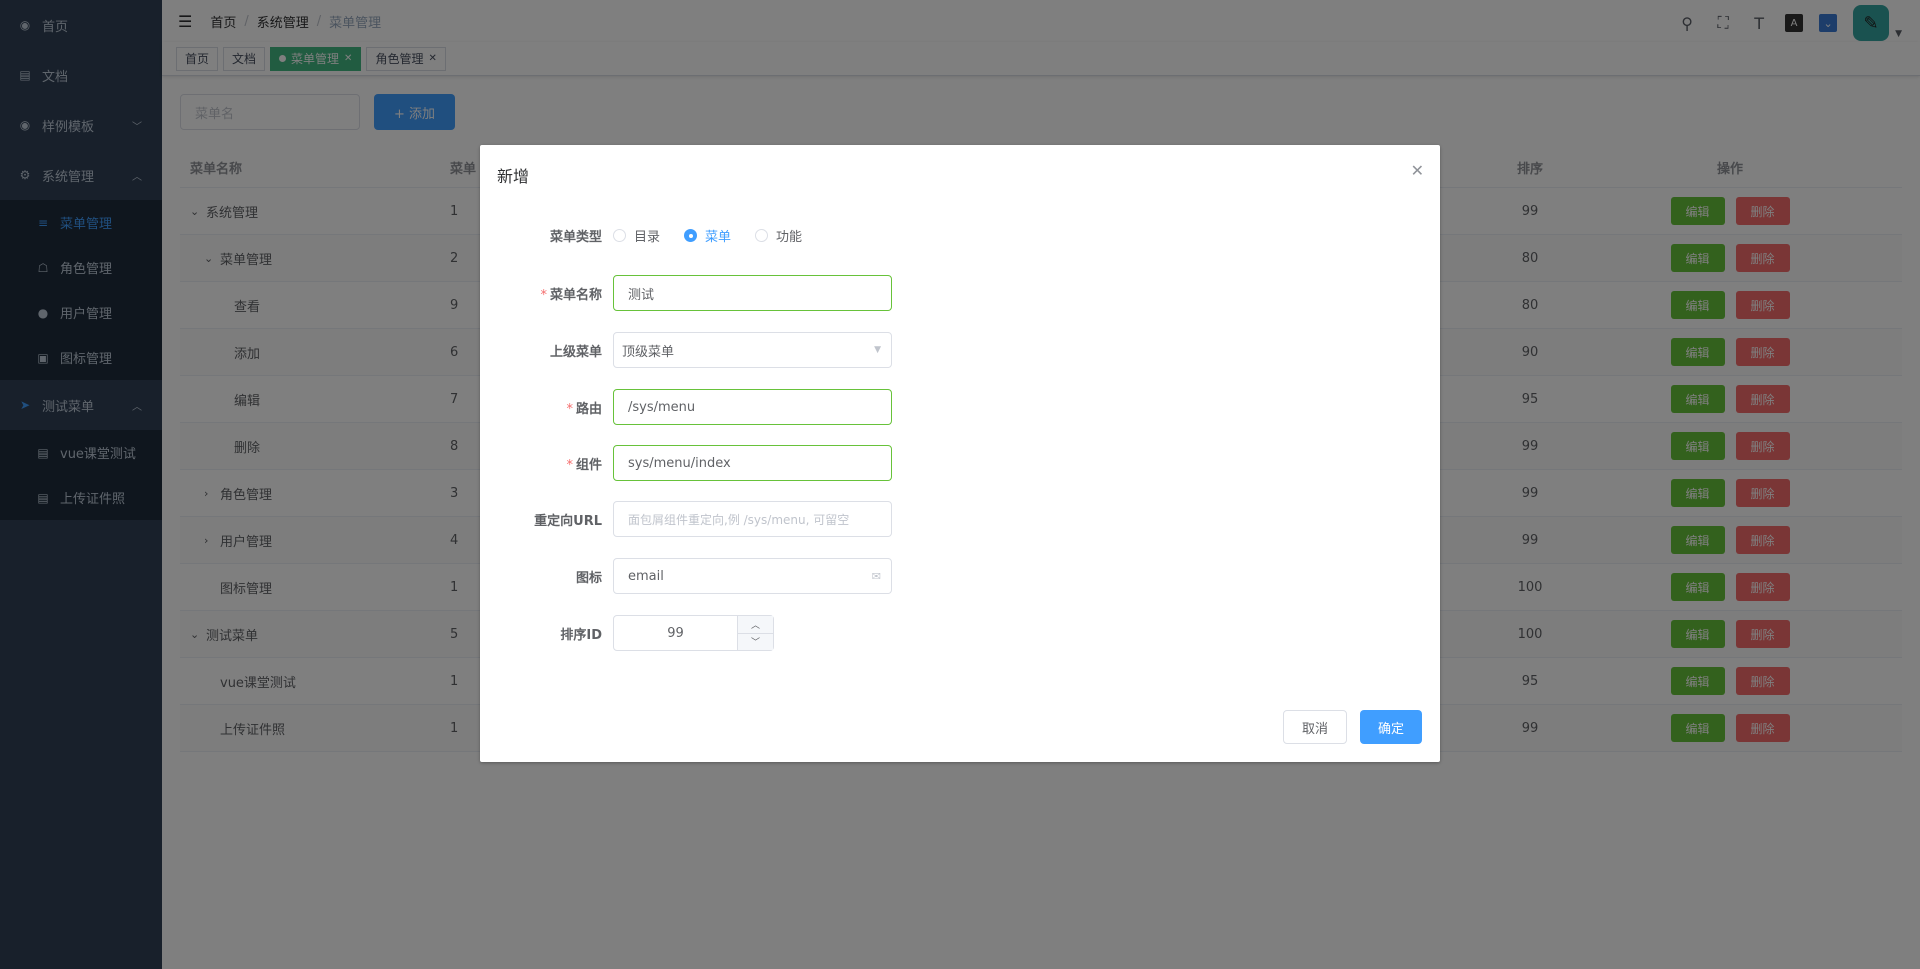  I want to click on component-input: sys/menu/index, so click(752, 463).